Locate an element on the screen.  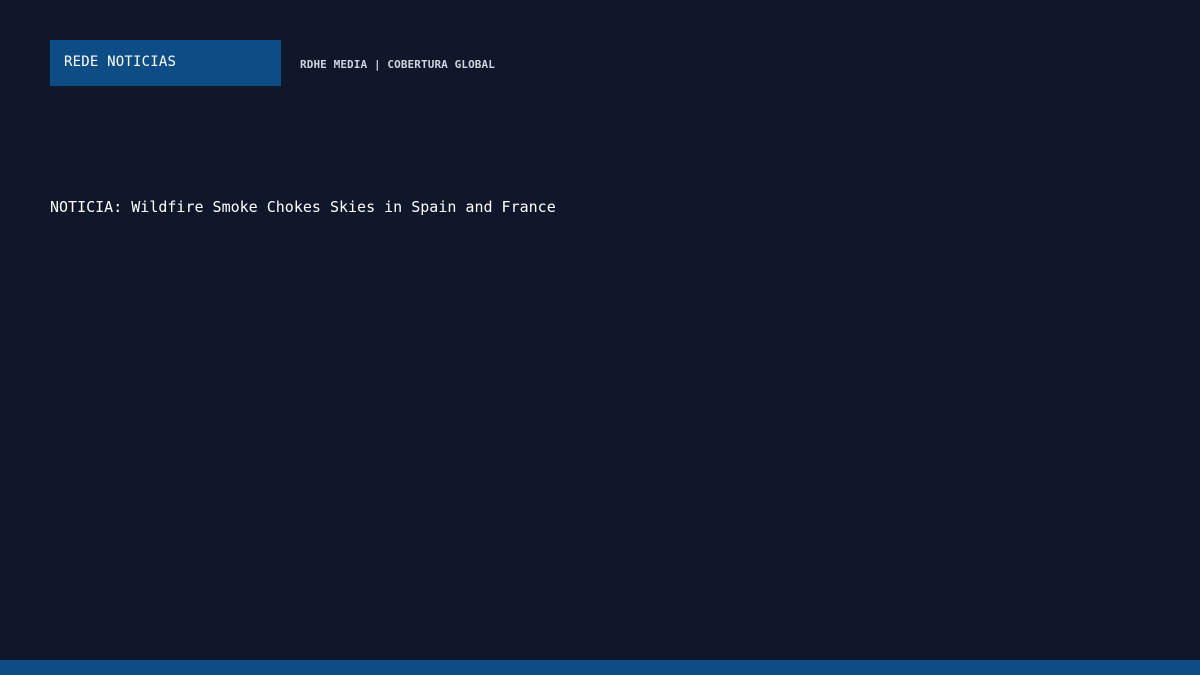
brand-name: REDE NOTICIAS is located at coordinates (120, 62).